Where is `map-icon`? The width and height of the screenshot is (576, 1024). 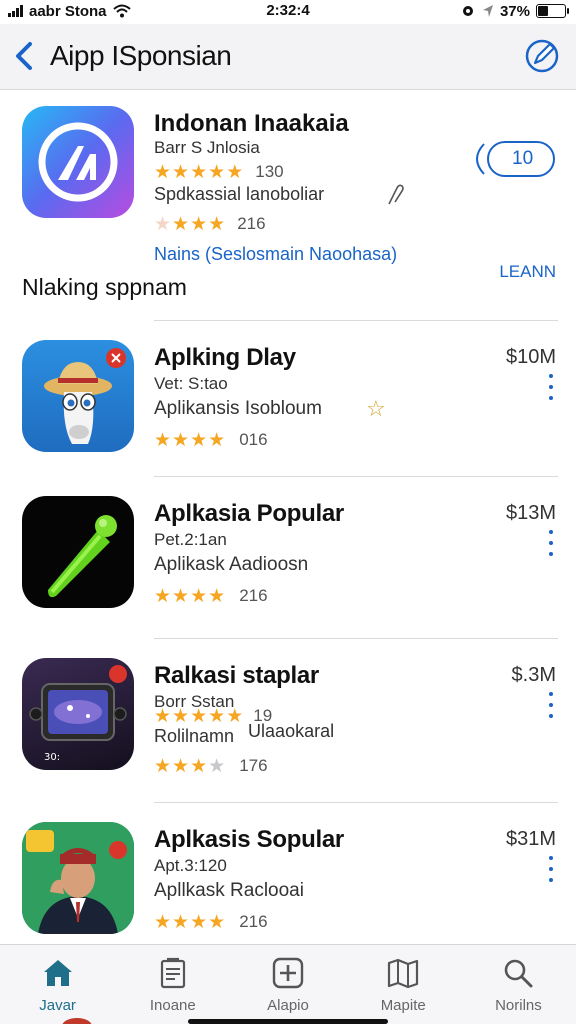 map-icon is located at coordinates (403, 973).